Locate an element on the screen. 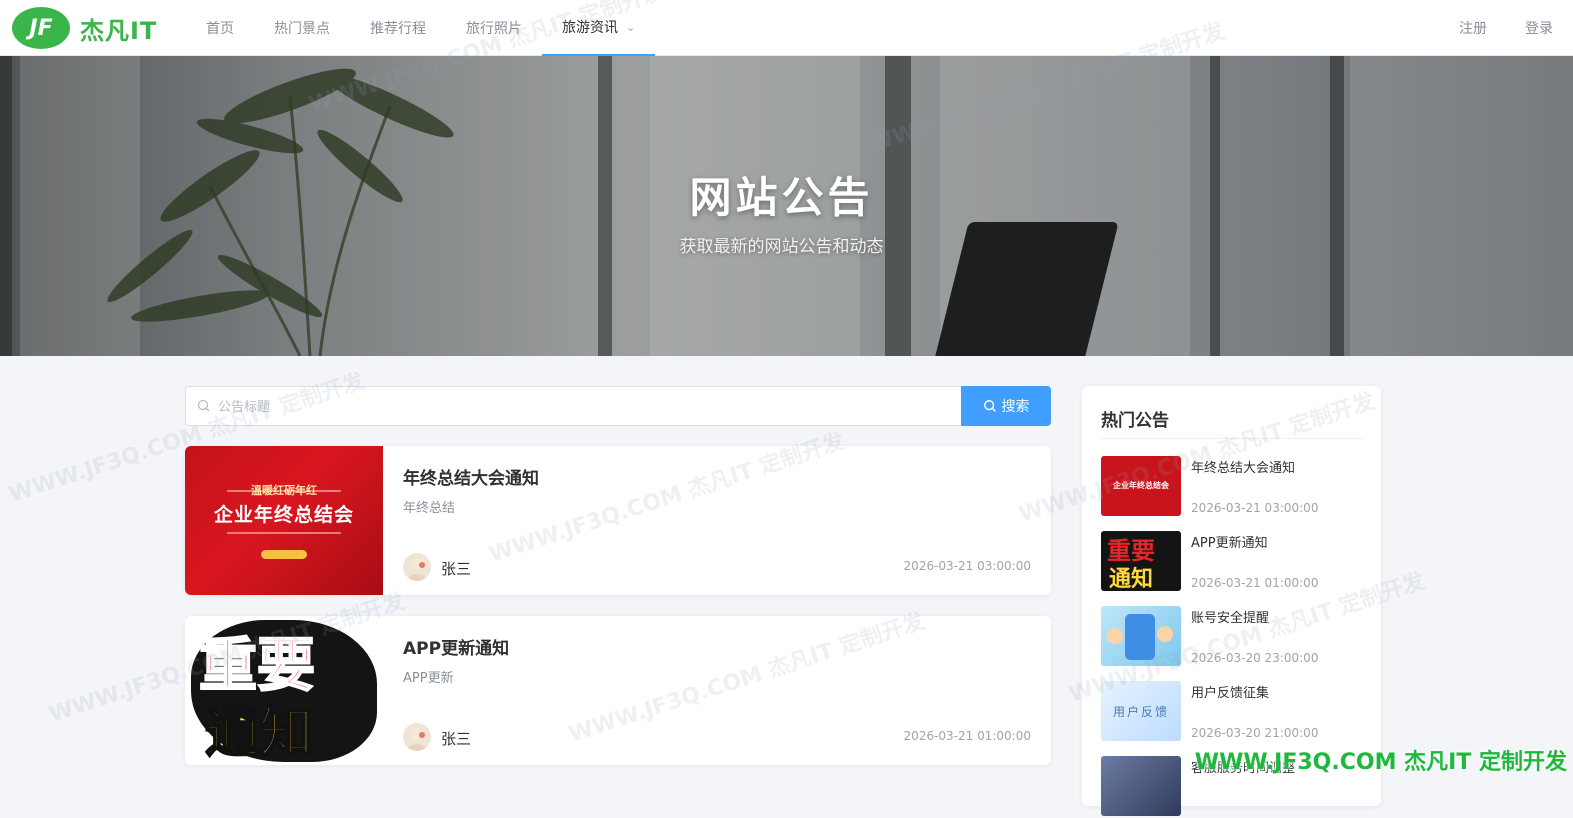 The image size is (1573, 818). divider is located at coordinates (1232, 438).